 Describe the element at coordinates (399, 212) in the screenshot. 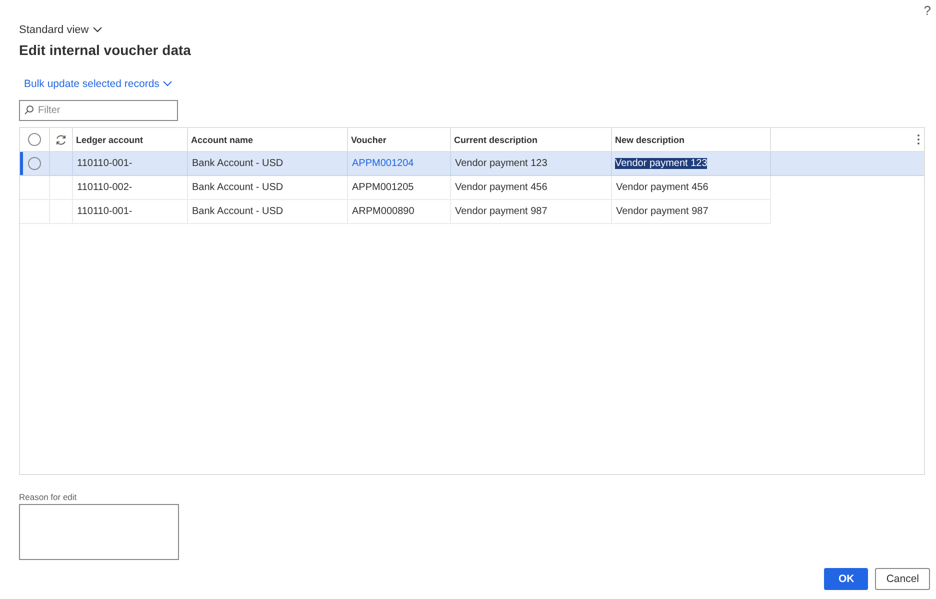

I see `table-cell: ARPM000890` at that location.